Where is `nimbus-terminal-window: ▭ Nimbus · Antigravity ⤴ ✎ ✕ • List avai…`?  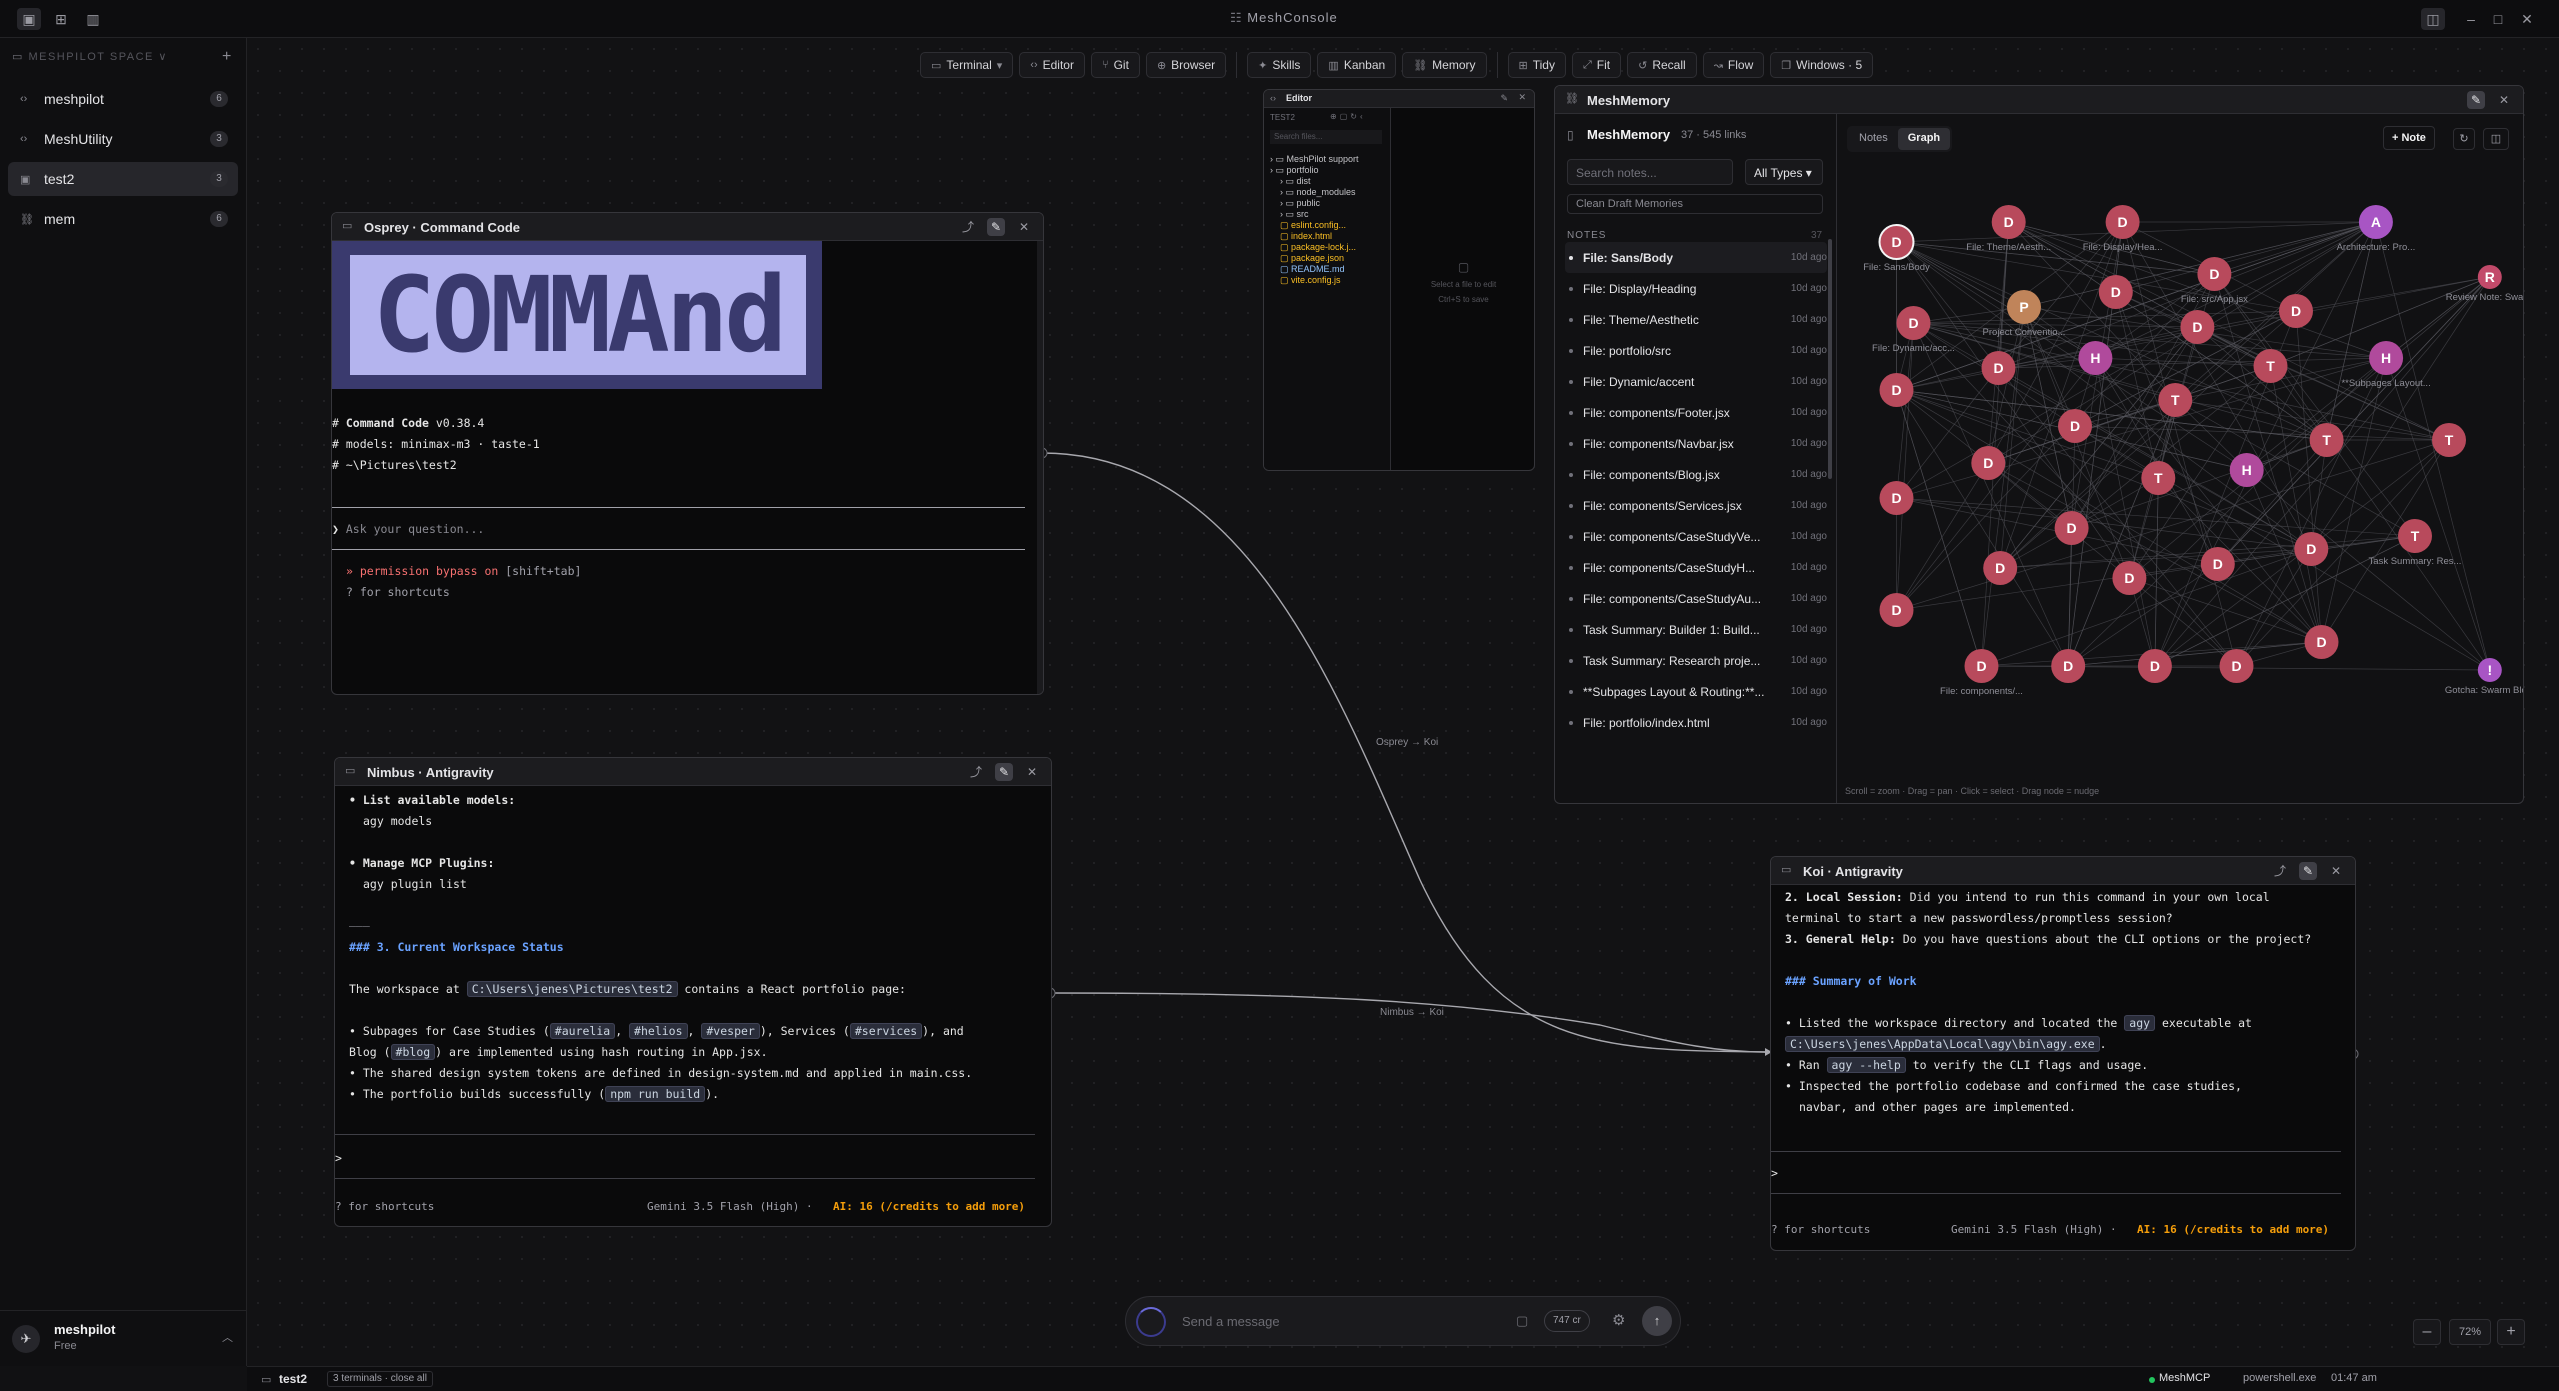 nimbus-terminal-window: ▭ Nimbus · Antigravity ⤴ ✎ ✕ • List avai… is located at coordinates (693, 992).